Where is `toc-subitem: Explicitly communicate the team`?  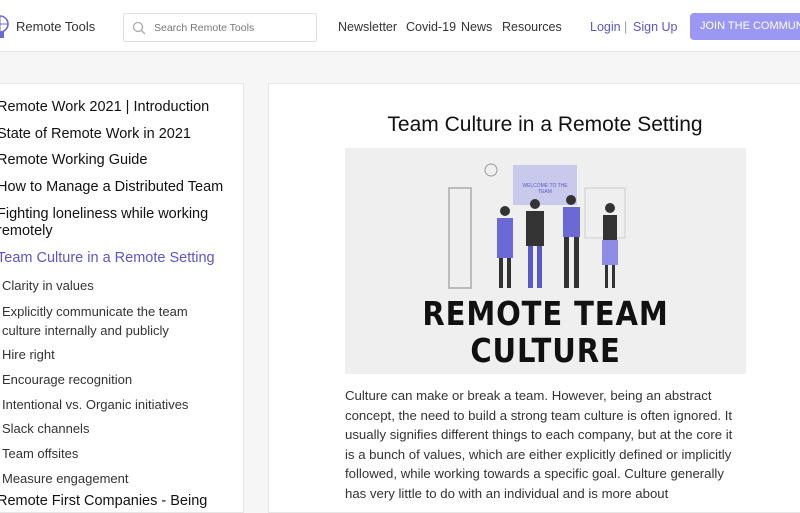
toc-subitem: Explicitly communicate the team is located at coordinates (95, 311).